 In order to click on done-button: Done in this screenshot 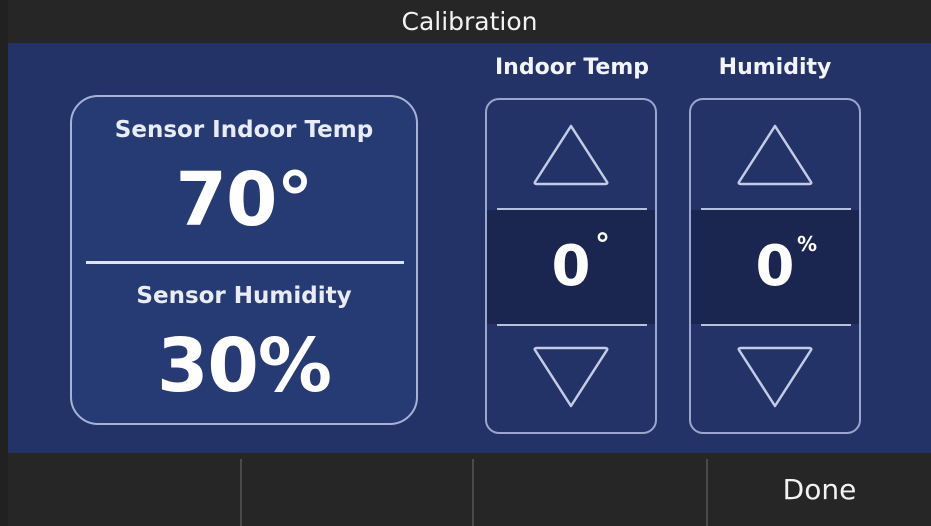, I will do `click(819, 489)`.